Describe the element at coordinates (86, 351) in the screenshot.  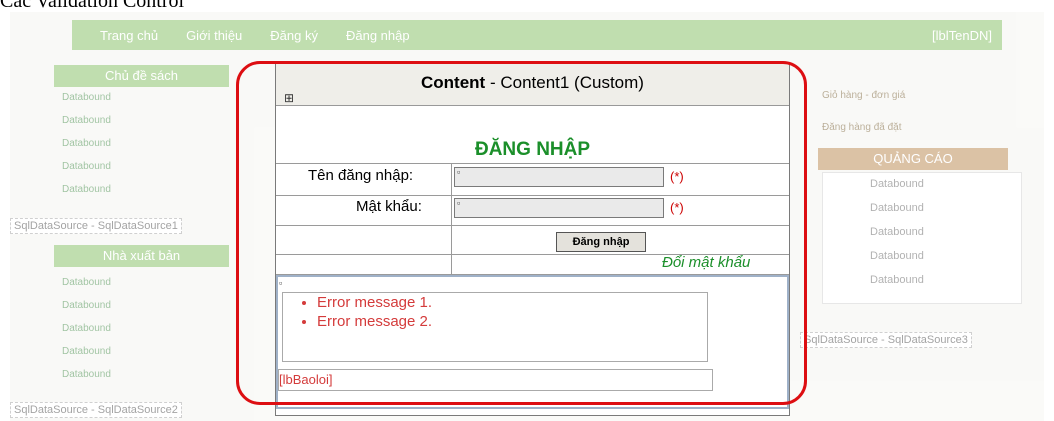
I see `publisher-databound-4: Databound` at that location.